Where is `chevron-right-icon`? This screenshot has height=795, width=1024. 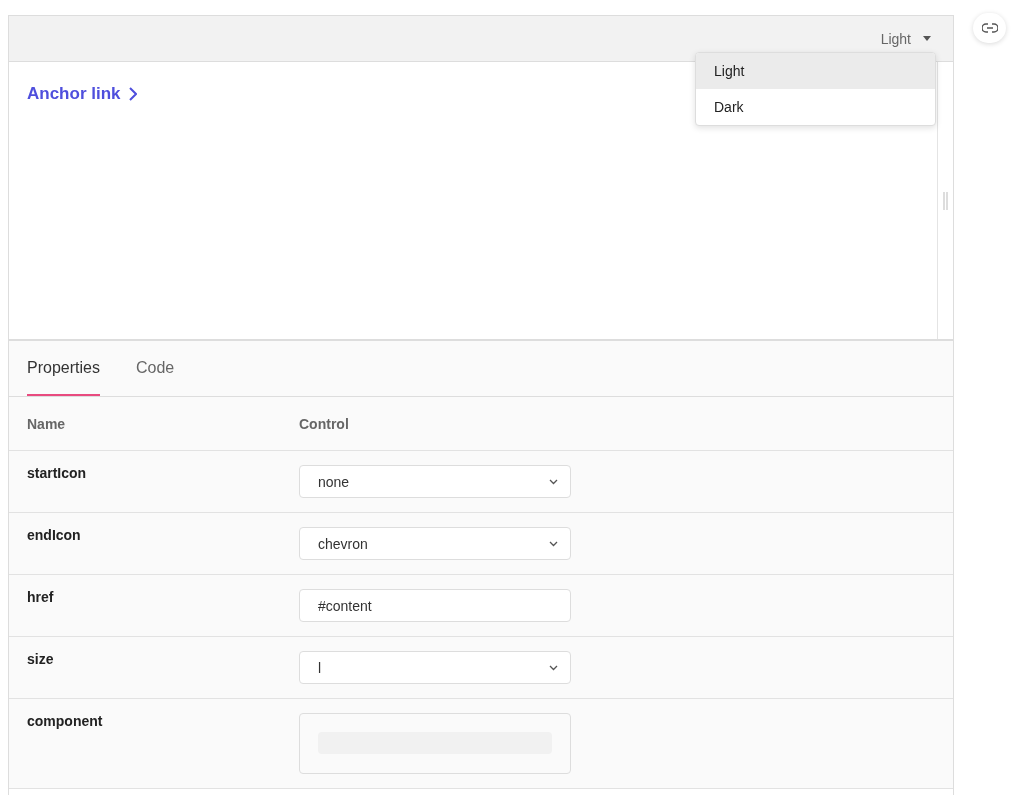
chevron-right-icon is located at coordinates (132, 94).